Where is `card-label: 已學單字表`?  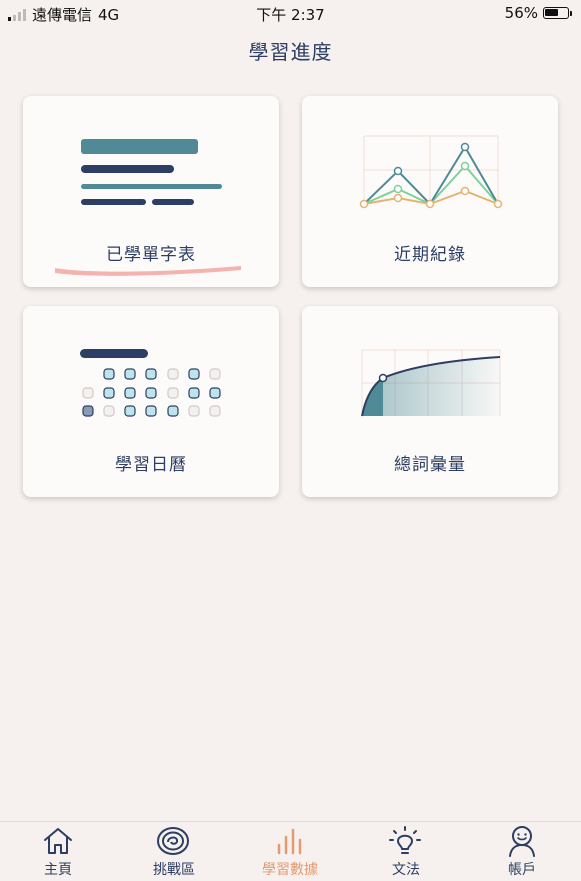
card-label: 已學單字表 is located at coordinates (151, 255).